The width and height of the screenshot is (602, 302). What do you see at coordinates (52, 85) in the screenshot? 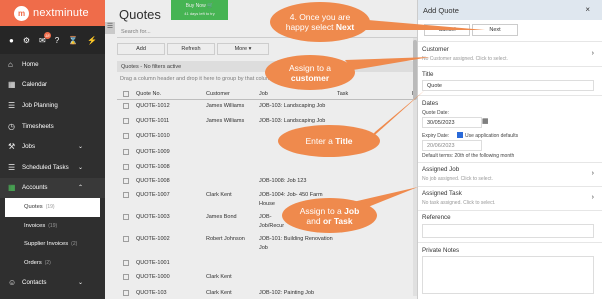
I see `sidebar-item-calendar: ▦ Calendar` at bounding box center [52, 85].